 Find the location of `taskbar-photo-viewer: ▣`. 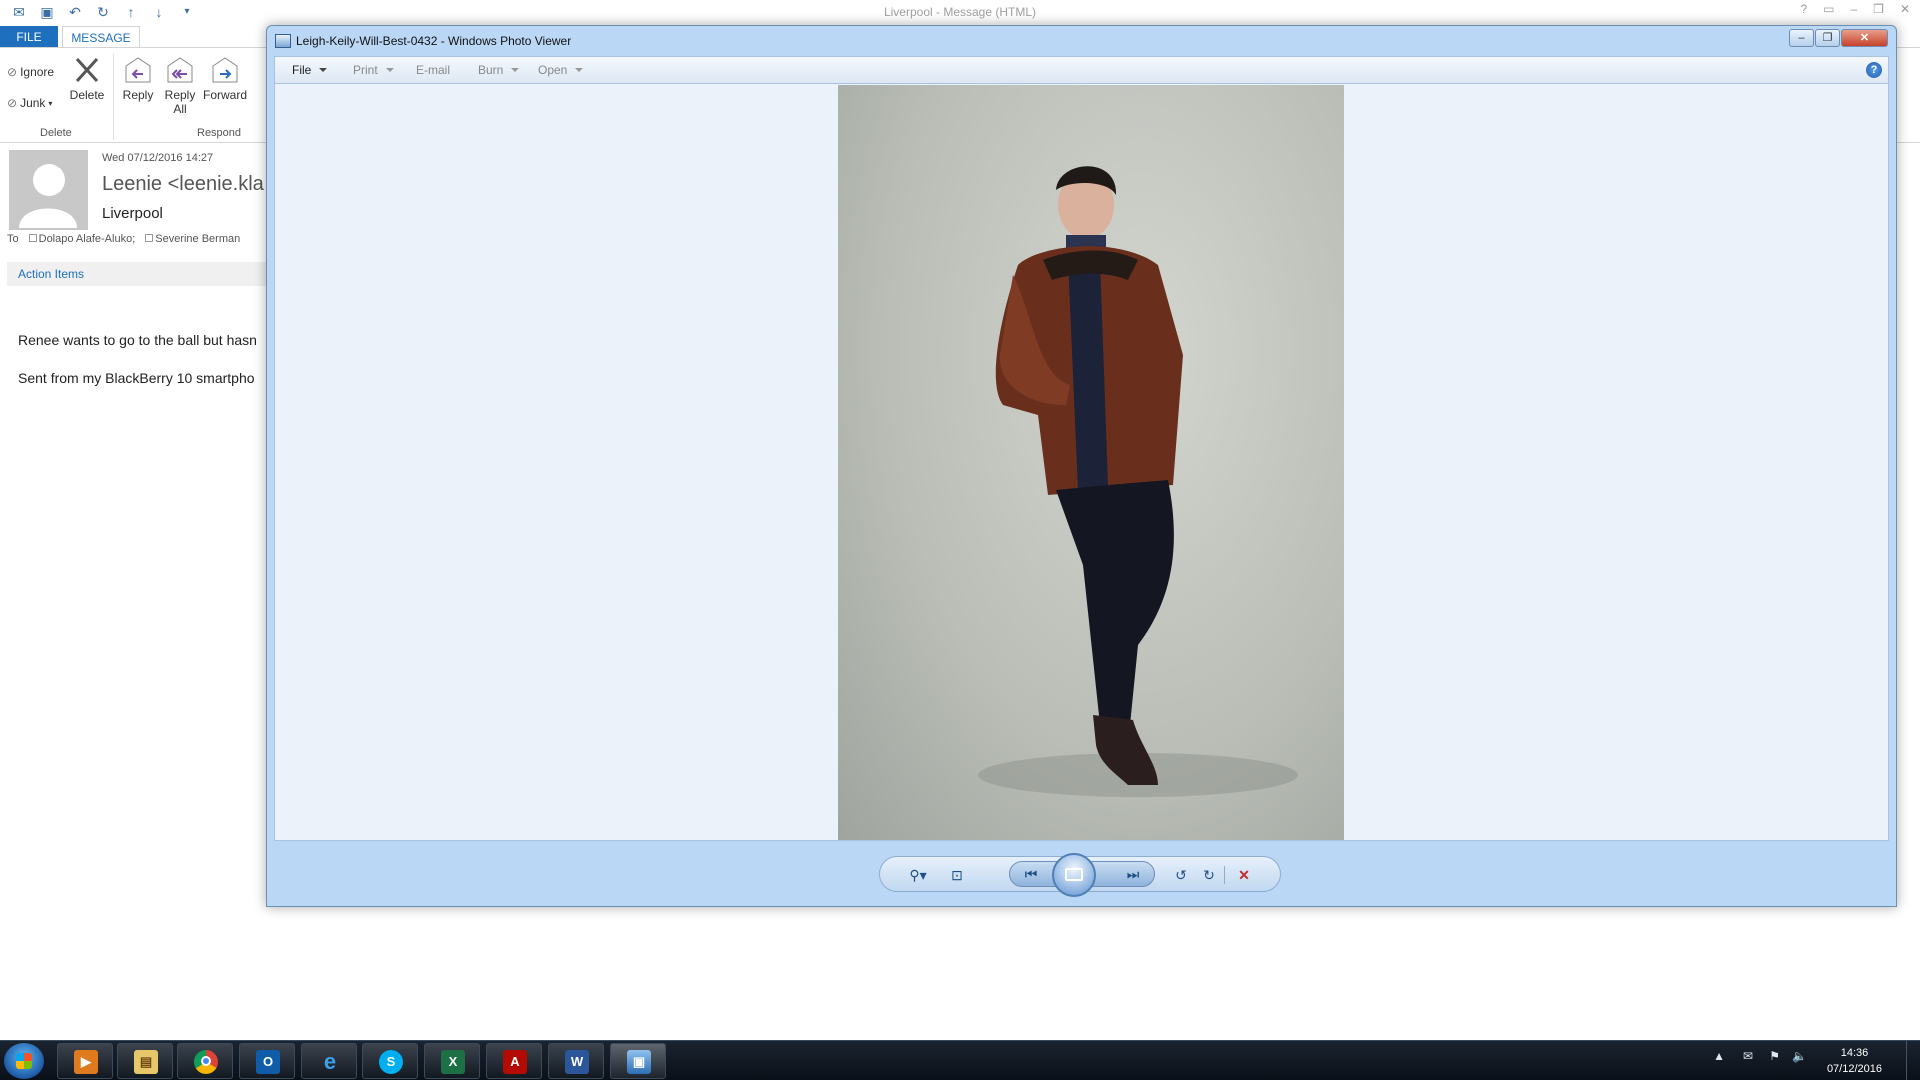

taskbar-photo-viewer: ▣ is located at coordinates (638, 1061).